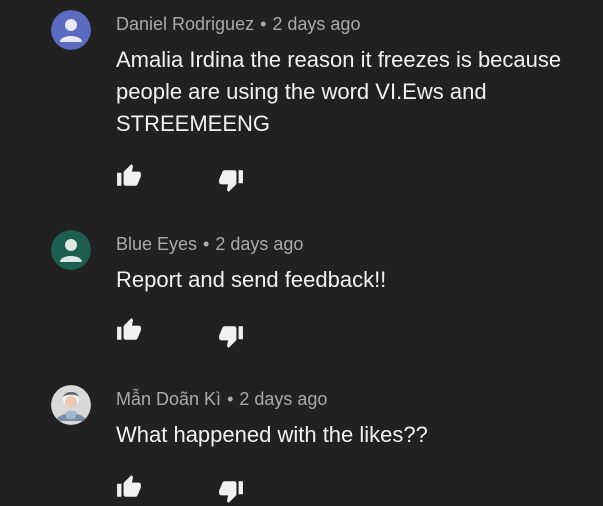 This screenshot has width=603, height=506. Describe the element at coordinates (168, 399) in the screenshot. I see `author-name: Mẫn Doãn Kì` at that location.